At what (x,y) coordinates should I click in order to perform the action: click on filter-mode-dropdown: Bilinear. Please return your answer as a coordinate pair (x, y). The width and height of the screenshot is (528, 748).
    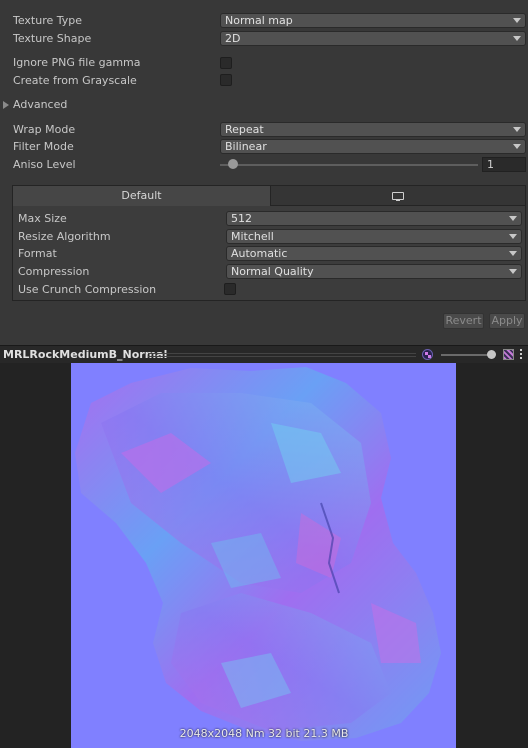
    Looking at the image, I should click on (373, 146).